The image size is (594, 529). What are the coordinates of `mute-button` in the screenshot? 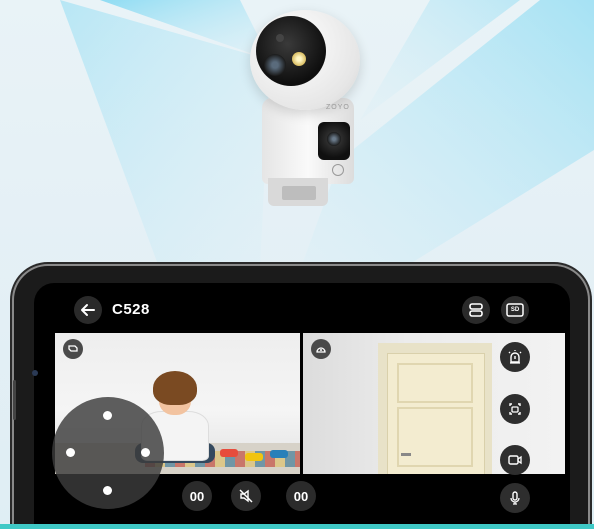 It's located at (246, 496).